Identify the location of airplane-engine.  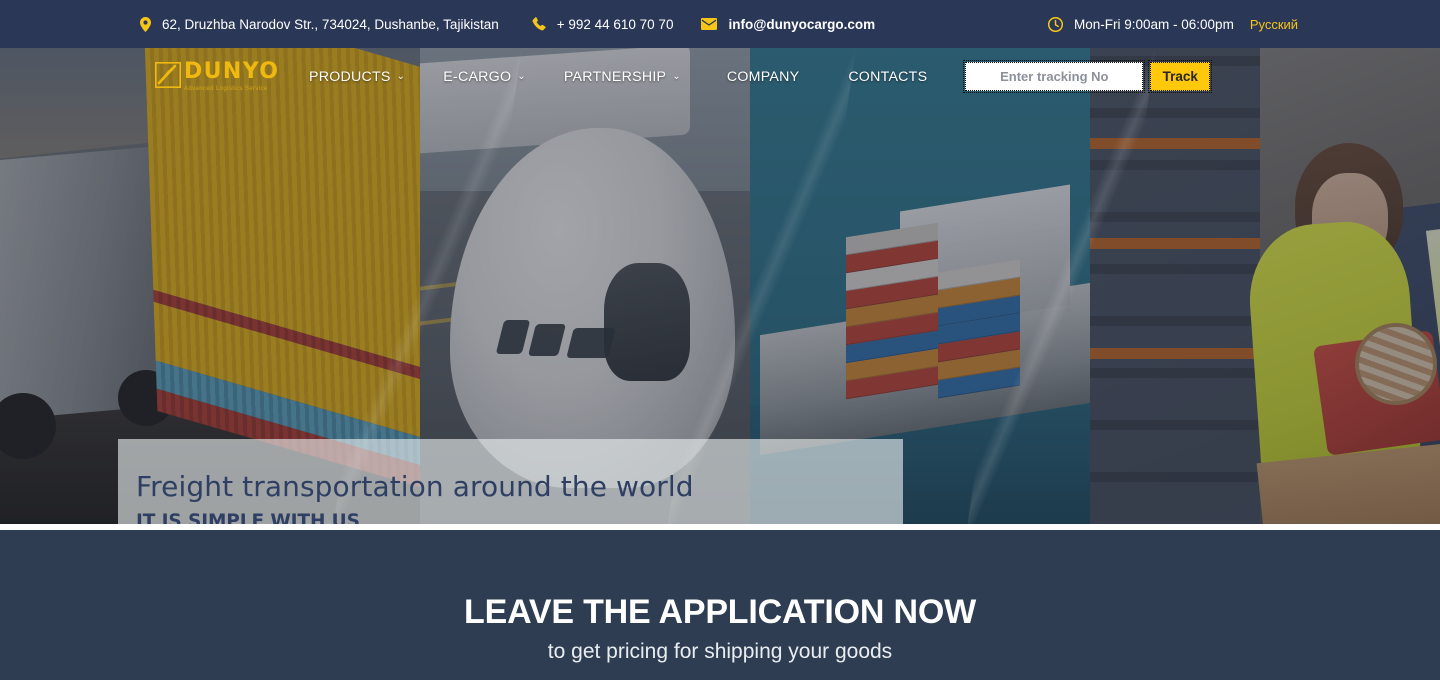
(647, 322).